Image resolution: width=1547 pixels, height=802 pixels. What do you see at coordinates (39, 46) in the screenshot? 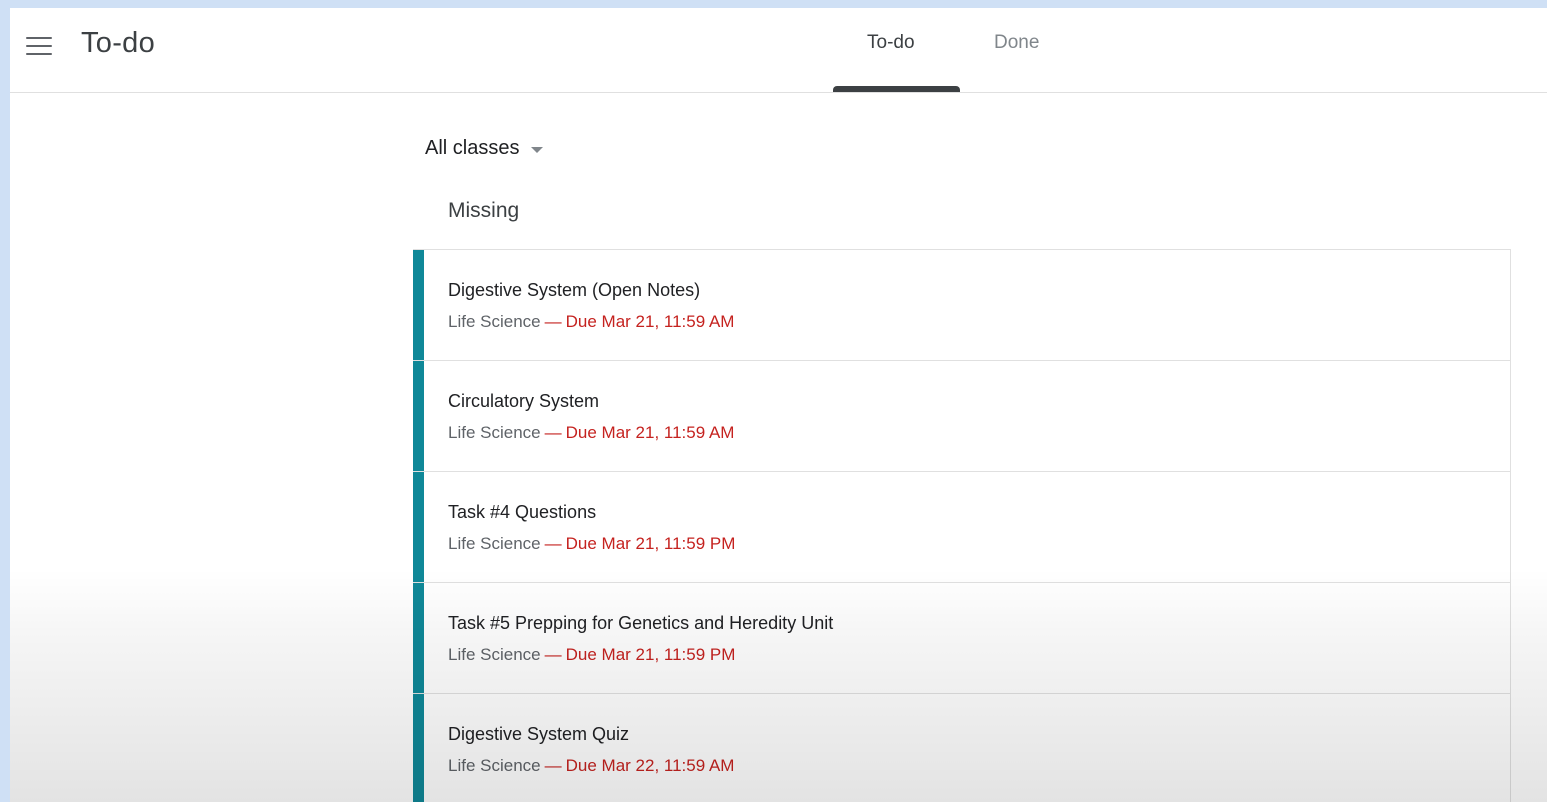
I see `hamburger-menu-icon` at bounding box center [39, 46].